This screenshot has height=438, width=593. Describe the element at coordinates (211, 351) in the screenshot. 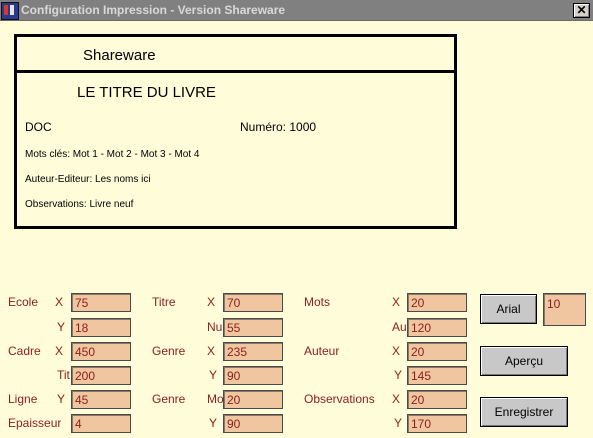

I see `genre-x-label: X` at that location.